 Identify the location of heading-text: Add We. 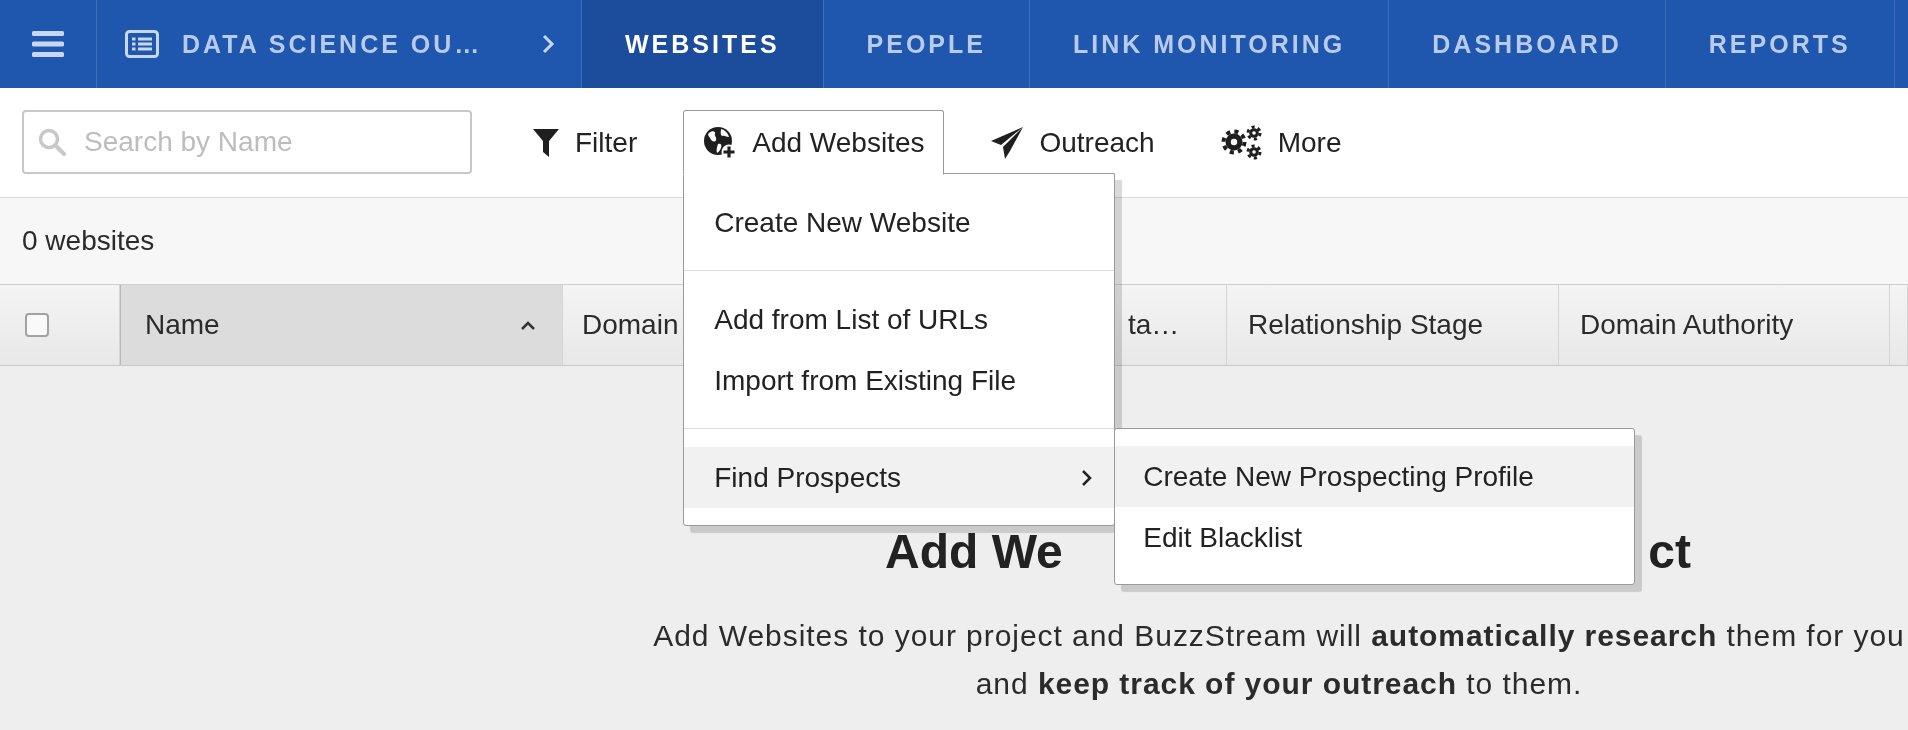
(974, 552).